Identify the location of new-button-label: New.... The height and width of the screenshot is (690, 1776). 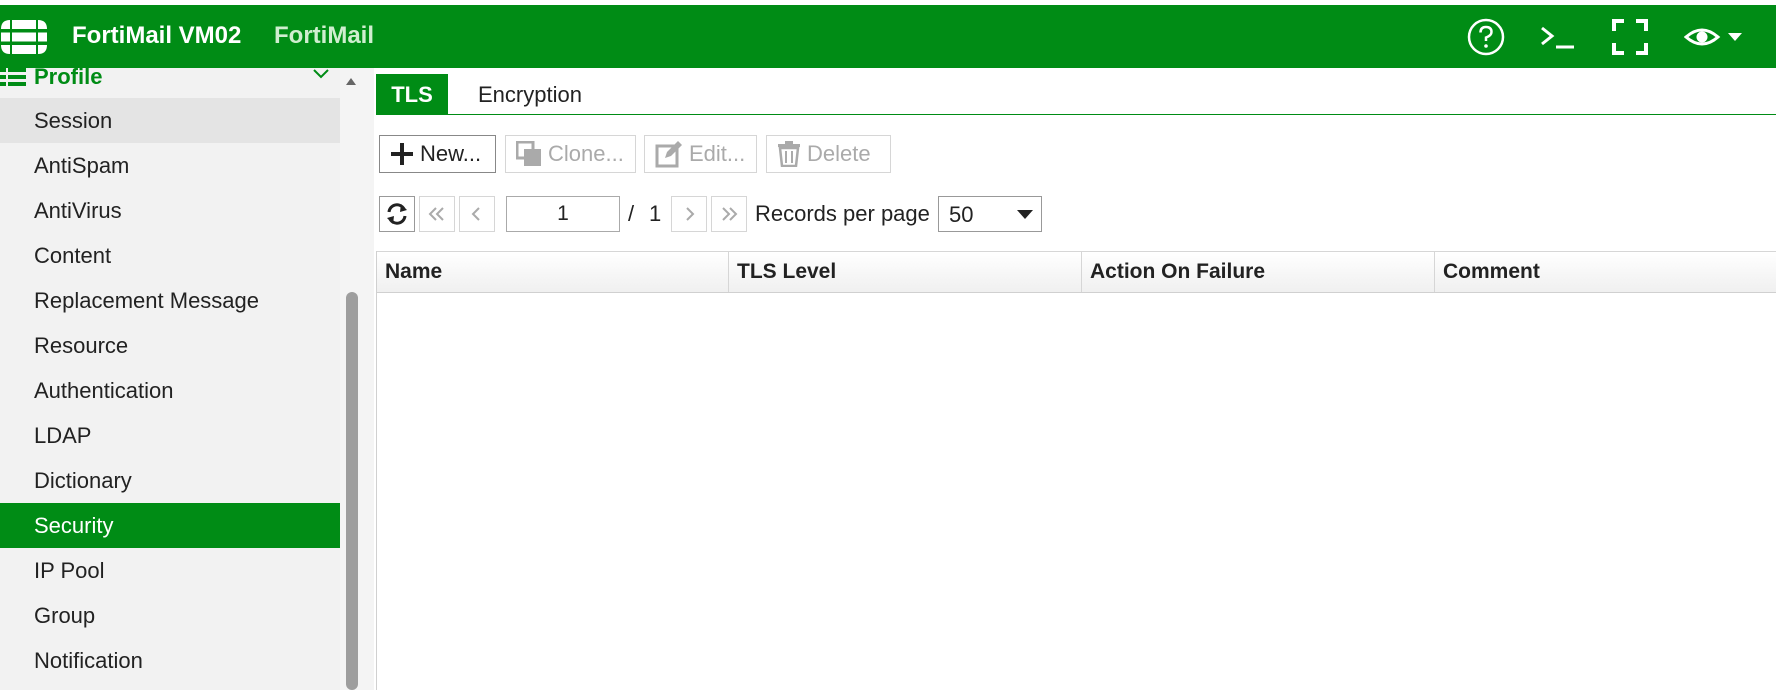
(451, 153).